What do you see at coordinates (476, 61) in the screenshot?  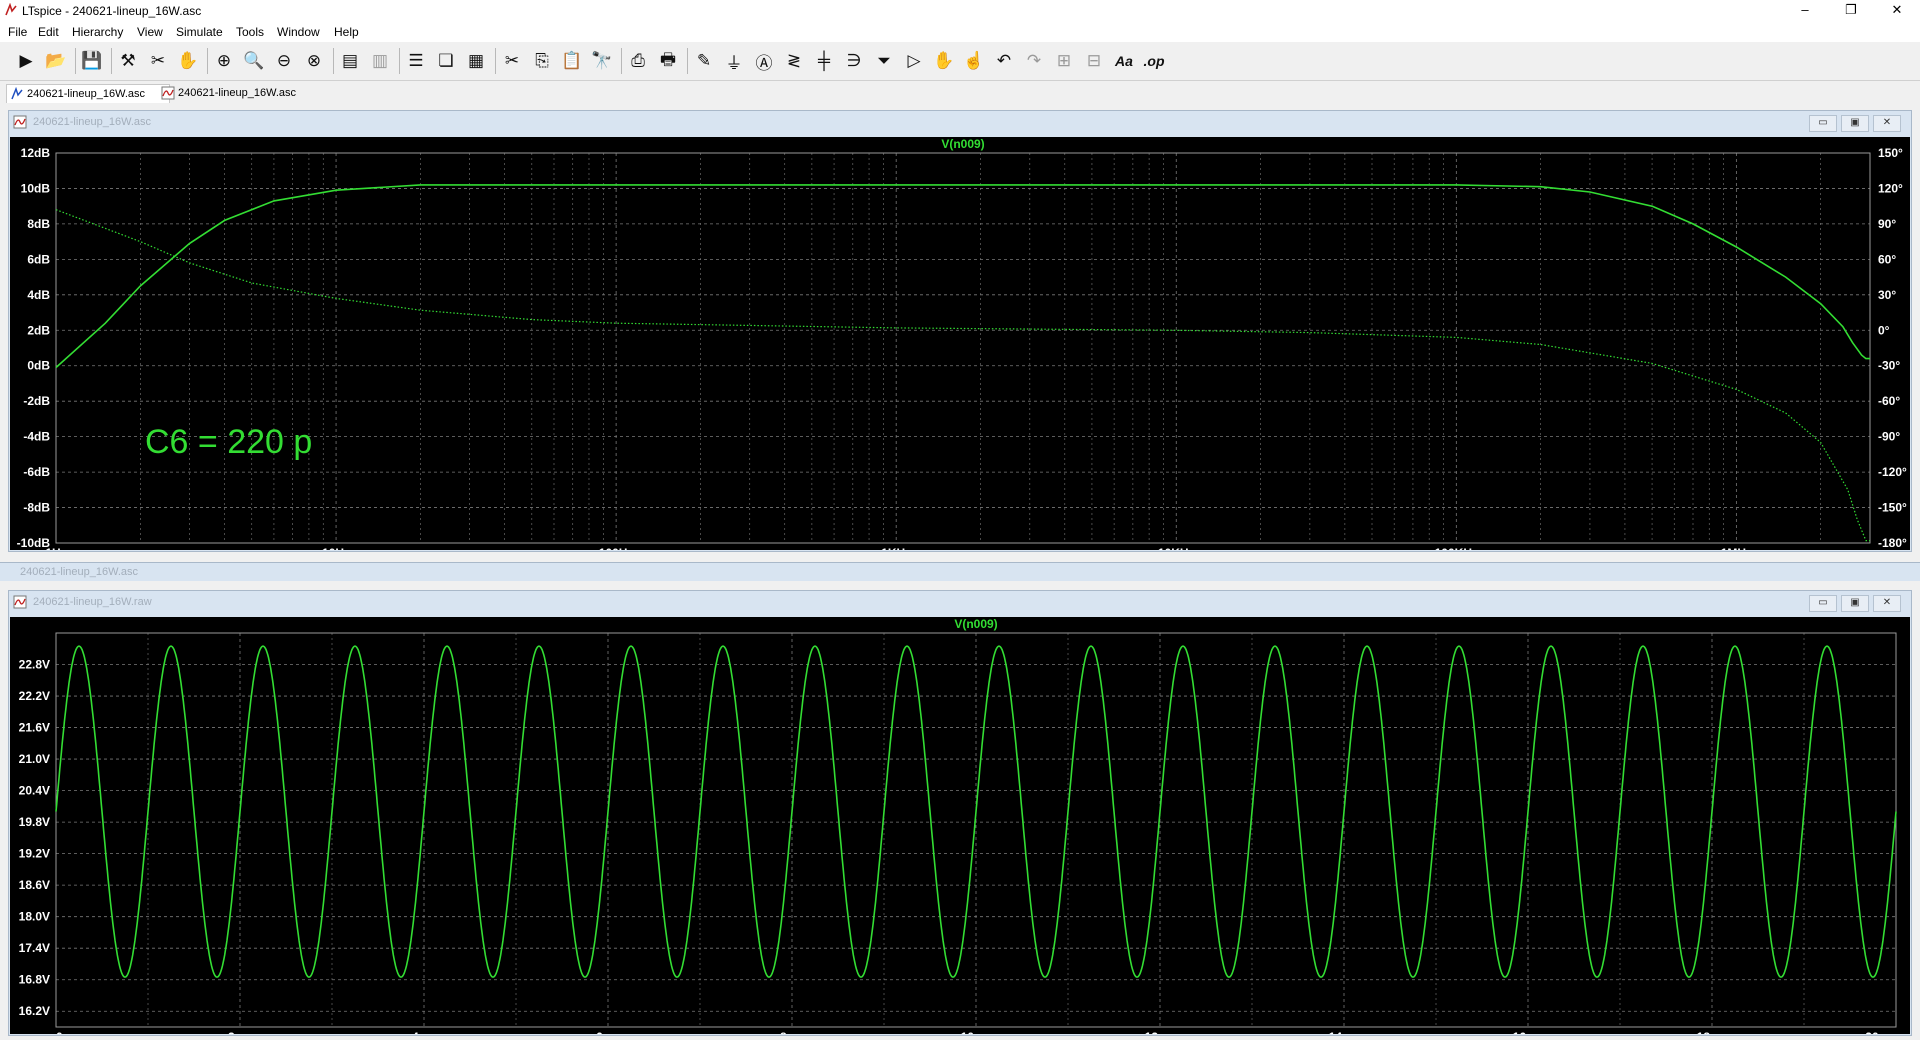 I see `tile-vertical-icon: ▦` at bounding box center [476, 61].